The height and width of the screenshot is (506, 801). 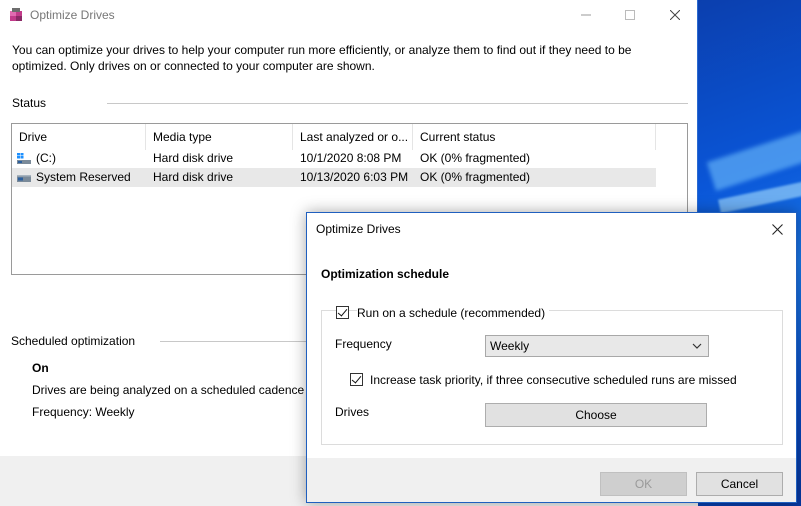 What do you see at coordinates (351, 158) in the screenshot?
I see `last-analyzed: 10/1/2020 8:08 PM` at bounding box center [351, 158].